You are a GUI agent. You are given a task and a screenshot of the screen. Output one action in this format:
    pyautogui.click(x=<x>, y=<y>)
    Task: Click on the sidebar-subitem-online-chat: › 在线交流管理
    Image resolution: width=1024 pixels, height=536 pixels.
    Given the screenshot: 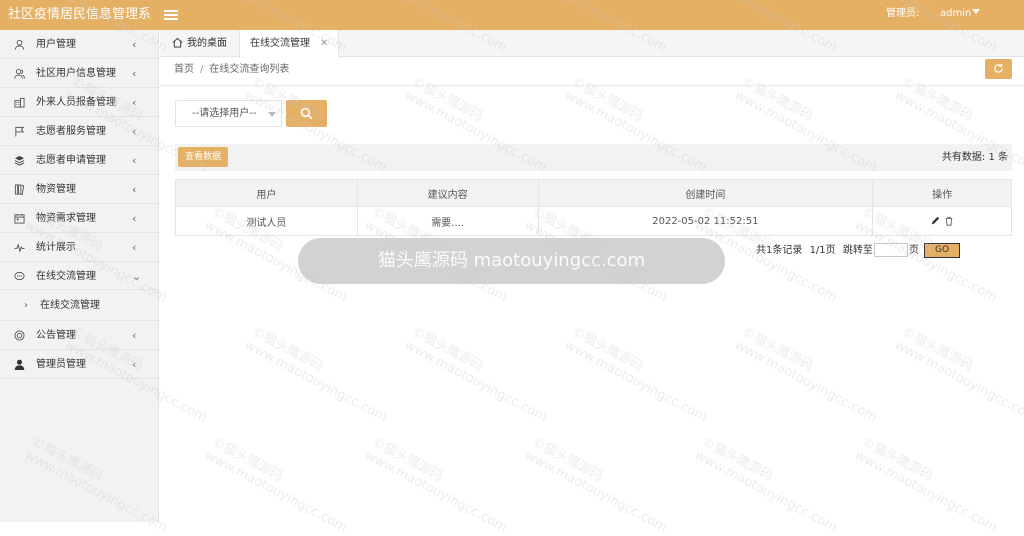 What is the action you would take?
    pyautogui.click(x=79, y=305)
    